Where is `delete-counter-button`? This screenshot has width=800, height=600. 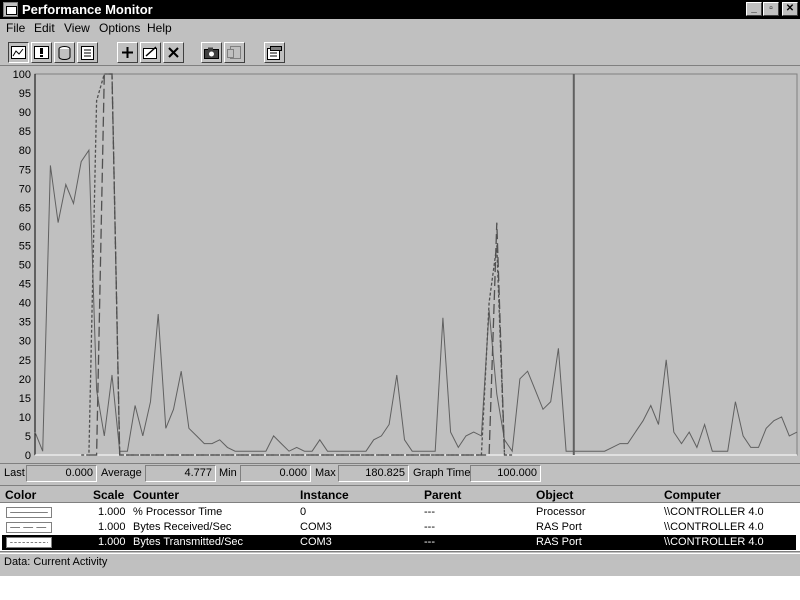 delete-counter-button is located at coordinates (173, 52).